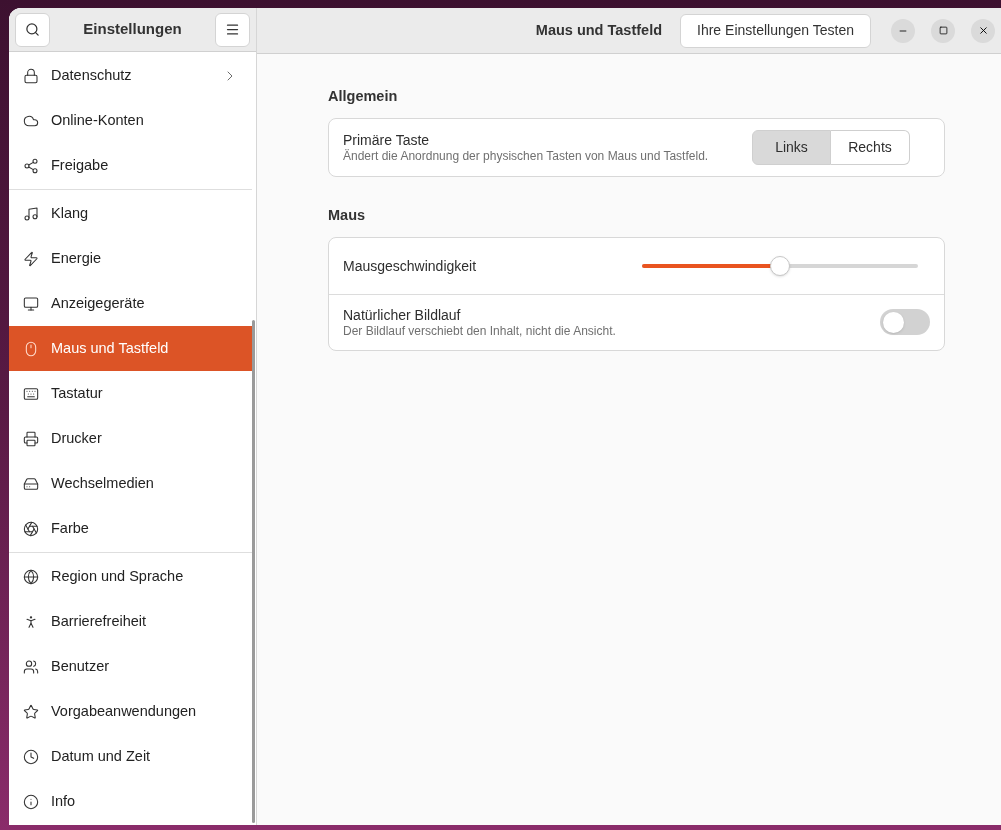 This screenshot has height=830, width=1001. I want to click on test-settings-button: Ihre Einstellungen Testen, so click(775, 30).